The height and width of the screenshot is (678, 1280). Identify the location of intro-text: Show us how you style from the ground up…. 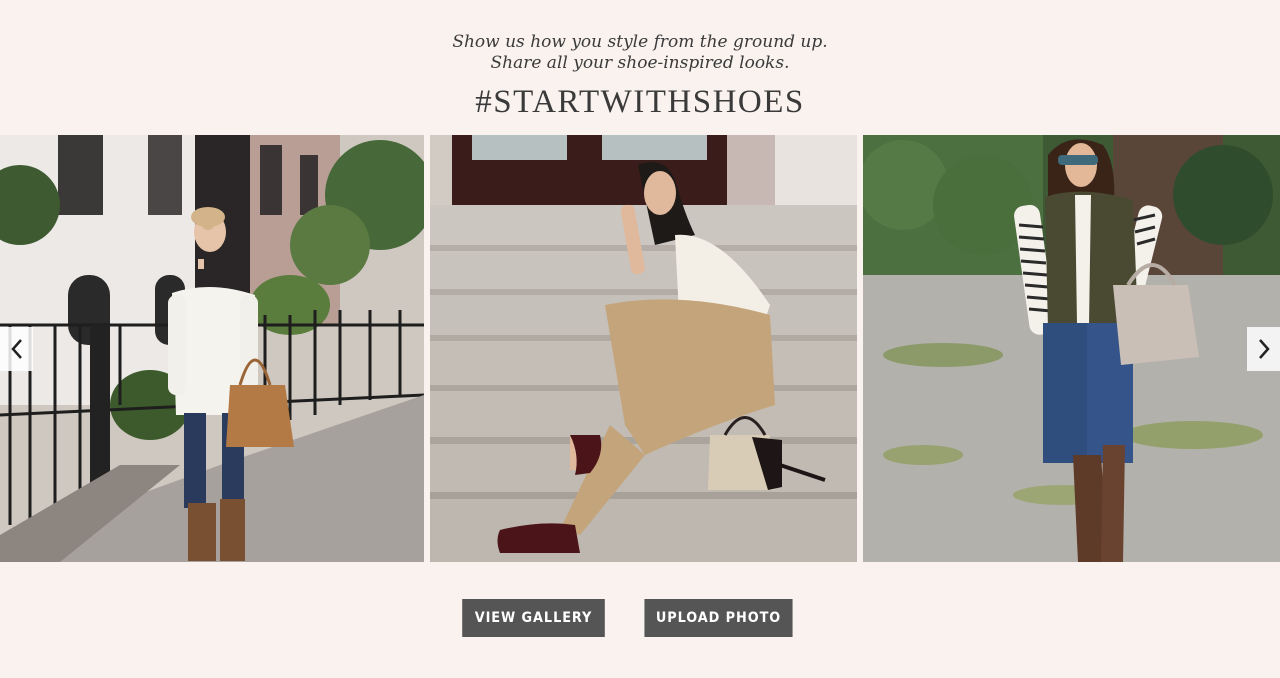
(640, 53).